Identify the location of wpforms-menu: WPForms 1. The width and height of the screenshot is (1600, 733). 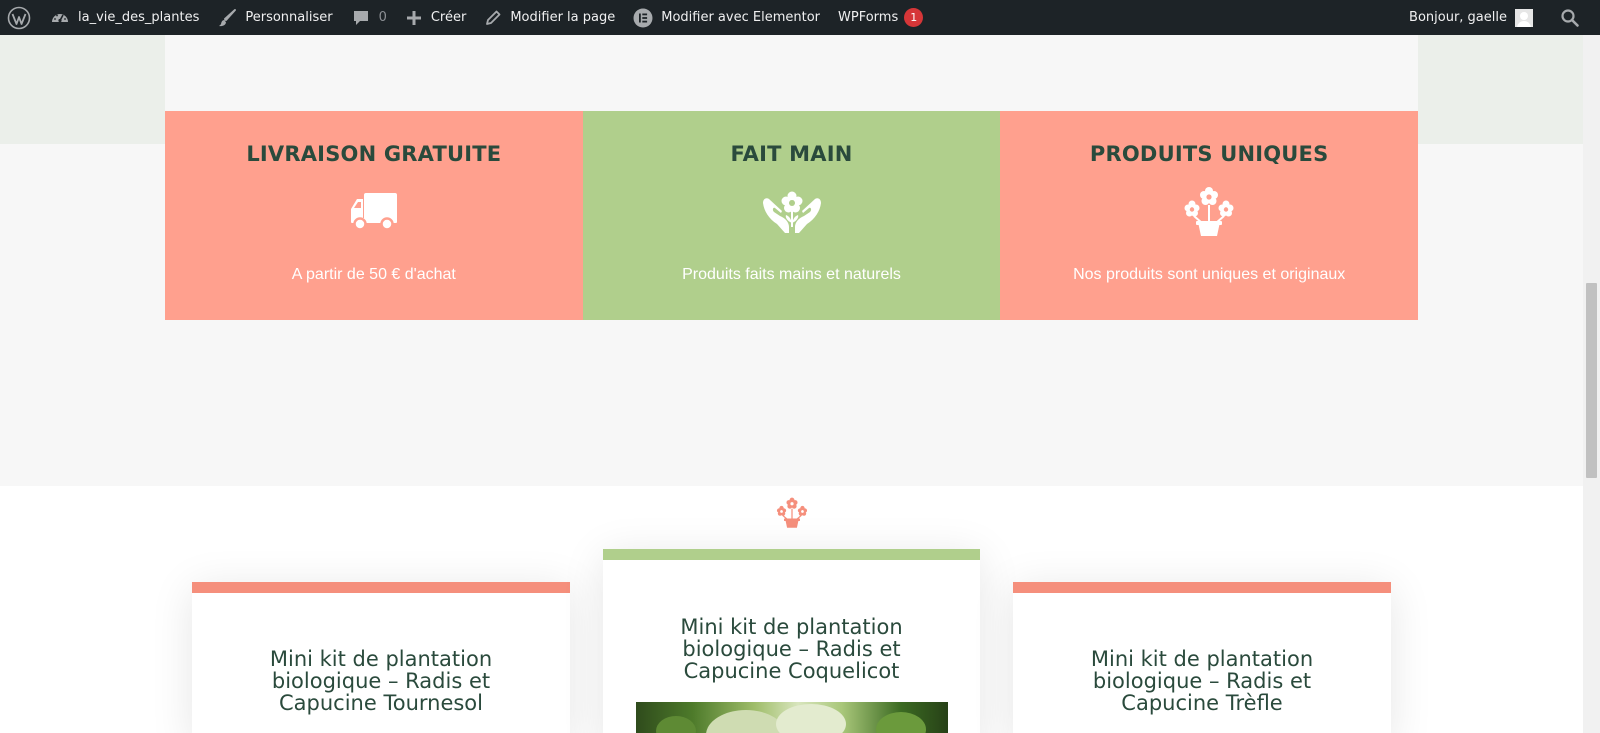
(880, 17).